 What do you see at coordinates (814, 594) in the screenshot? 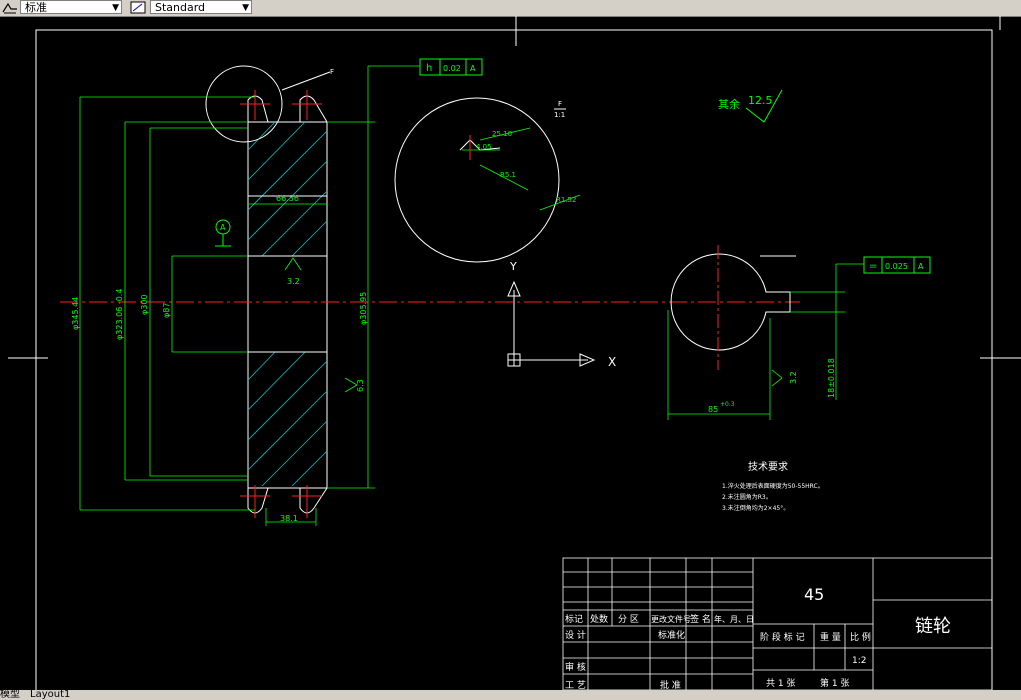
I see `material-label: 45` at bounding box center [814, 594].